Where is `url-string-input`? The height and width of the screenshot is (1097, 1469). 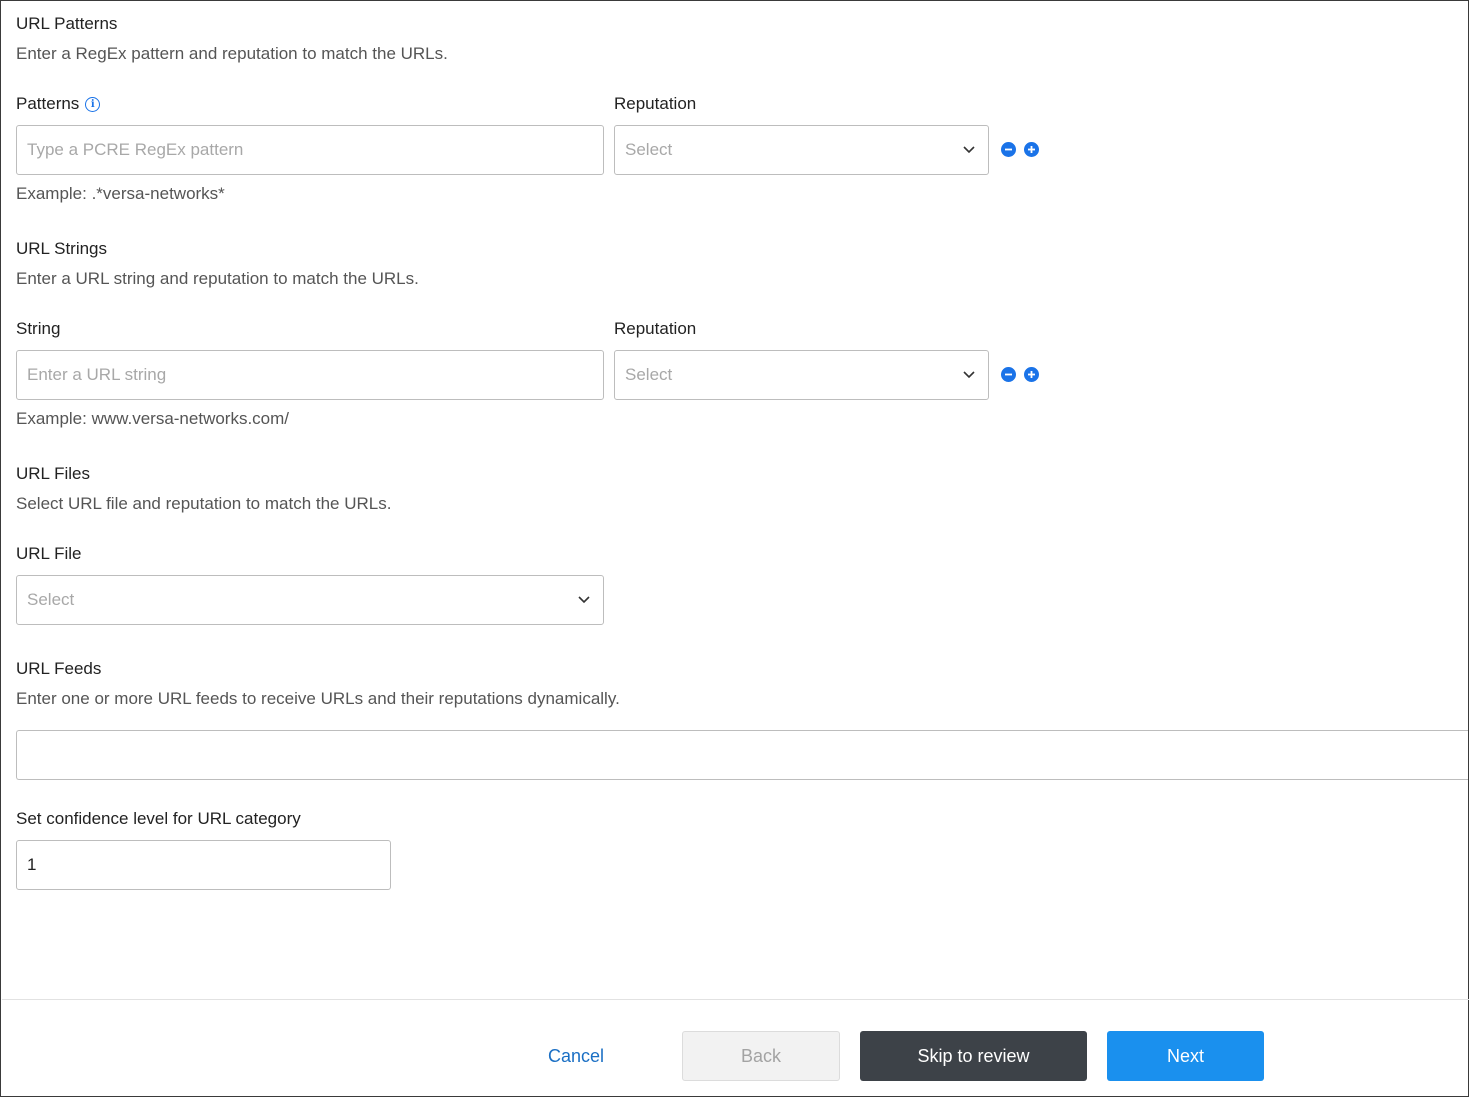
url-string-input is located at coordinates (310, 375).